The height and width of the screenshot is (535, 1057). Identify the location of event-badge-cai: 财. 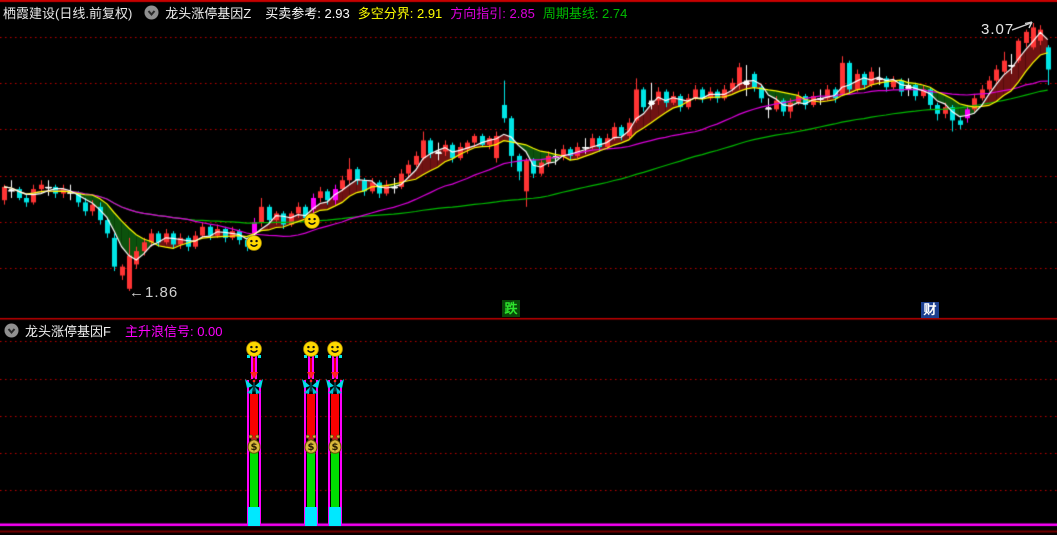
(930, 310).